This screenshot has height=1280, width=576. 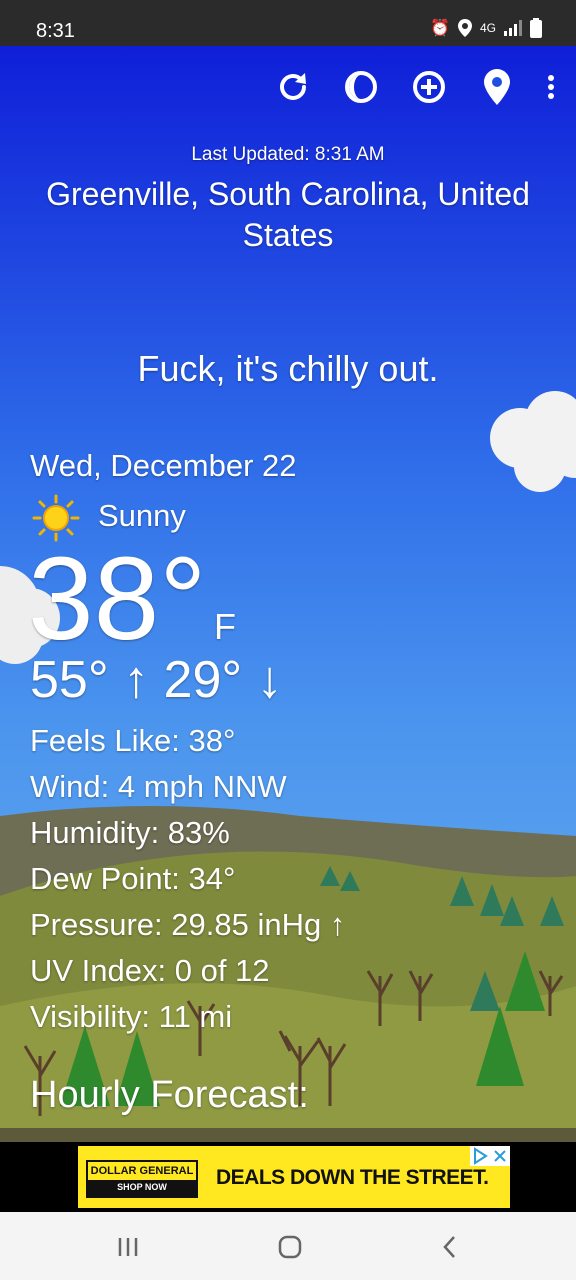 I want to click on hourly-forecast-heading: Hourly Forecast:, so click(x=169, y=1095).